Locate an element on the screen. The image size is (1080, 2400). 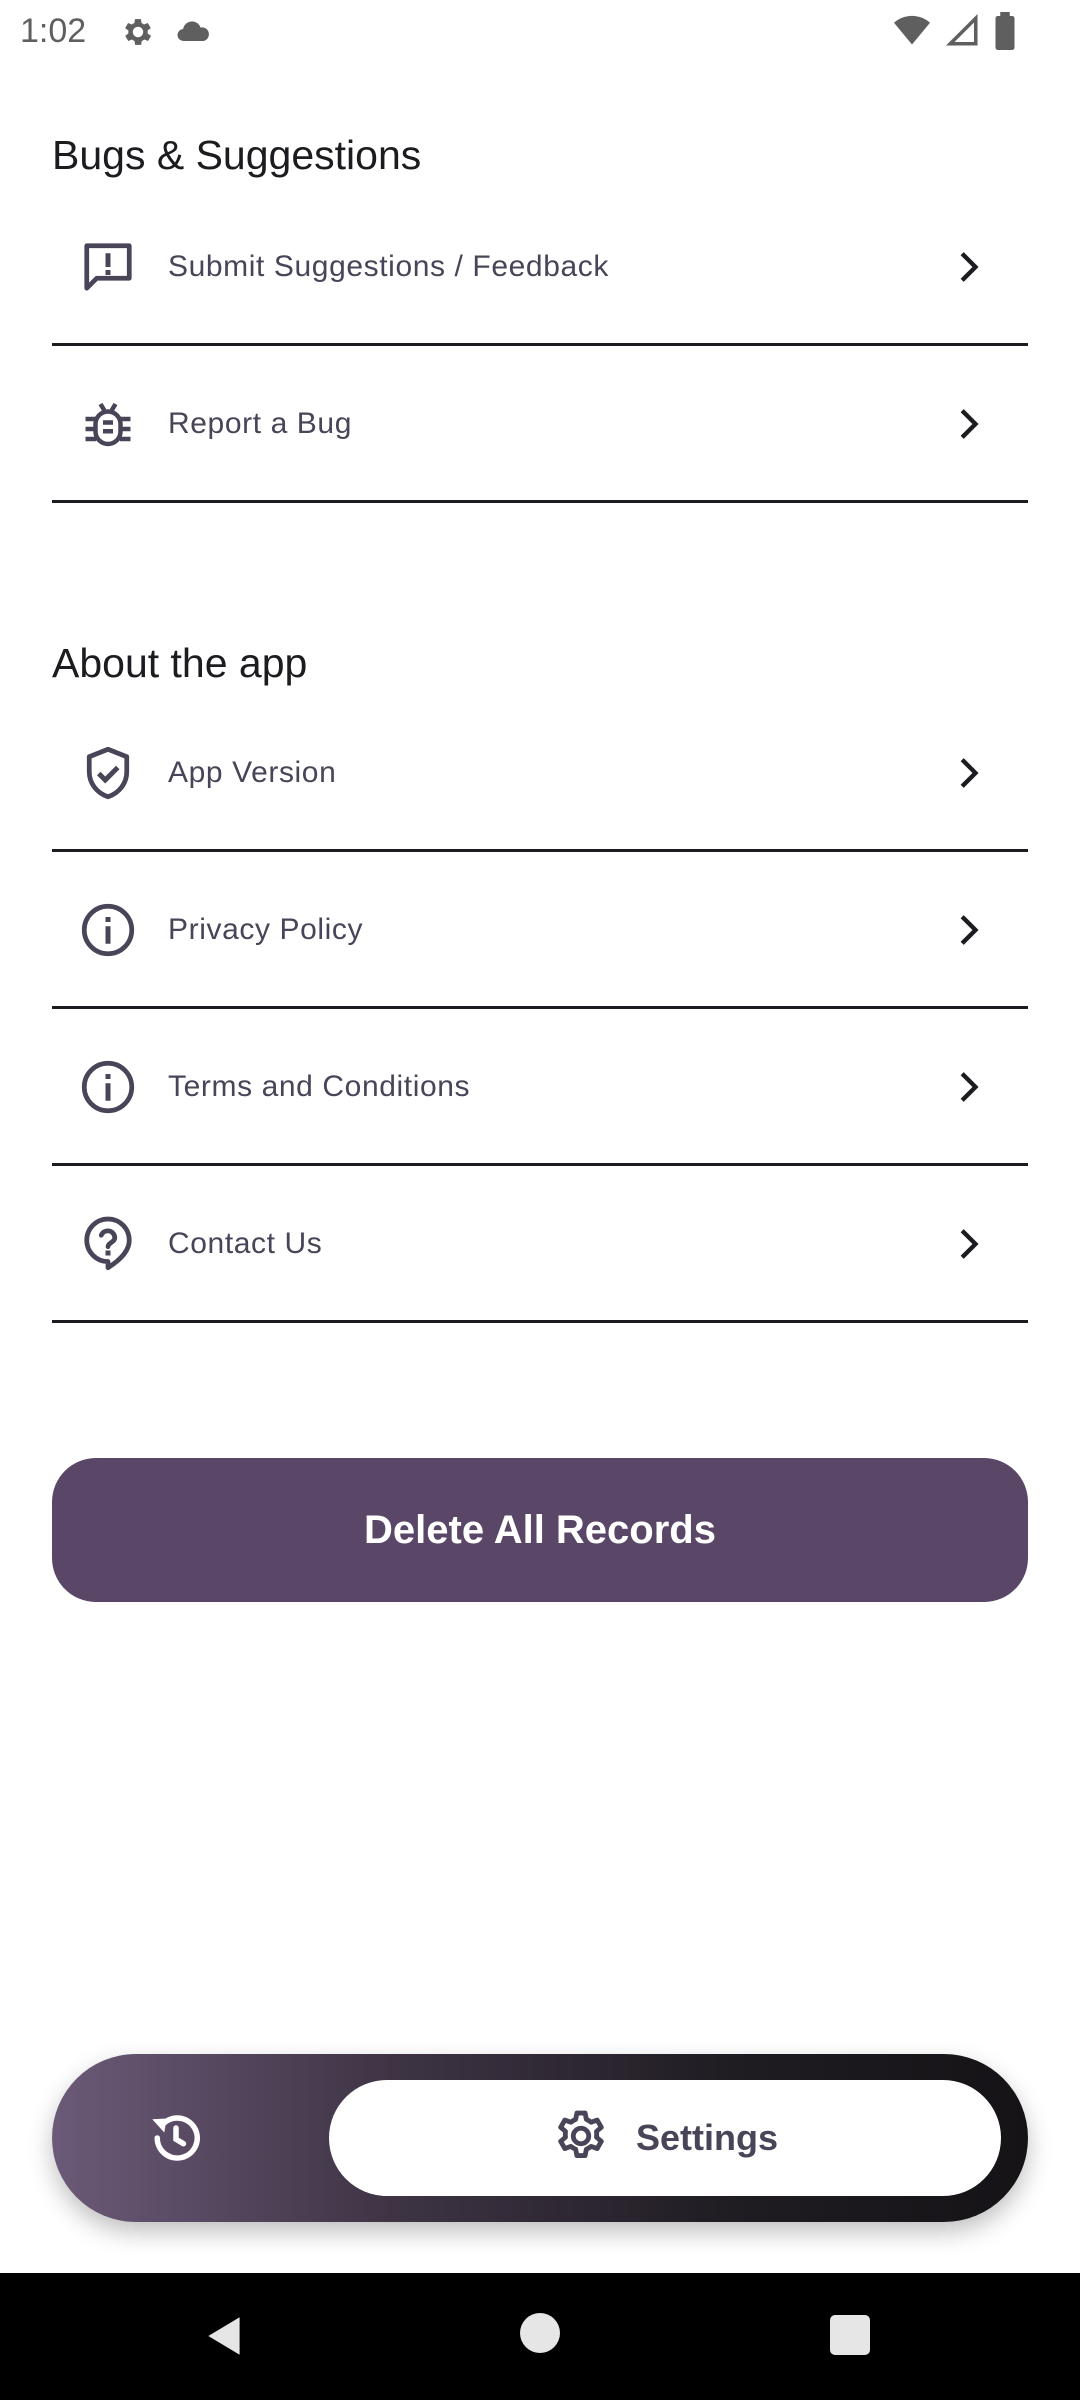
row-label: App Version is located at coordinates (252, 772).